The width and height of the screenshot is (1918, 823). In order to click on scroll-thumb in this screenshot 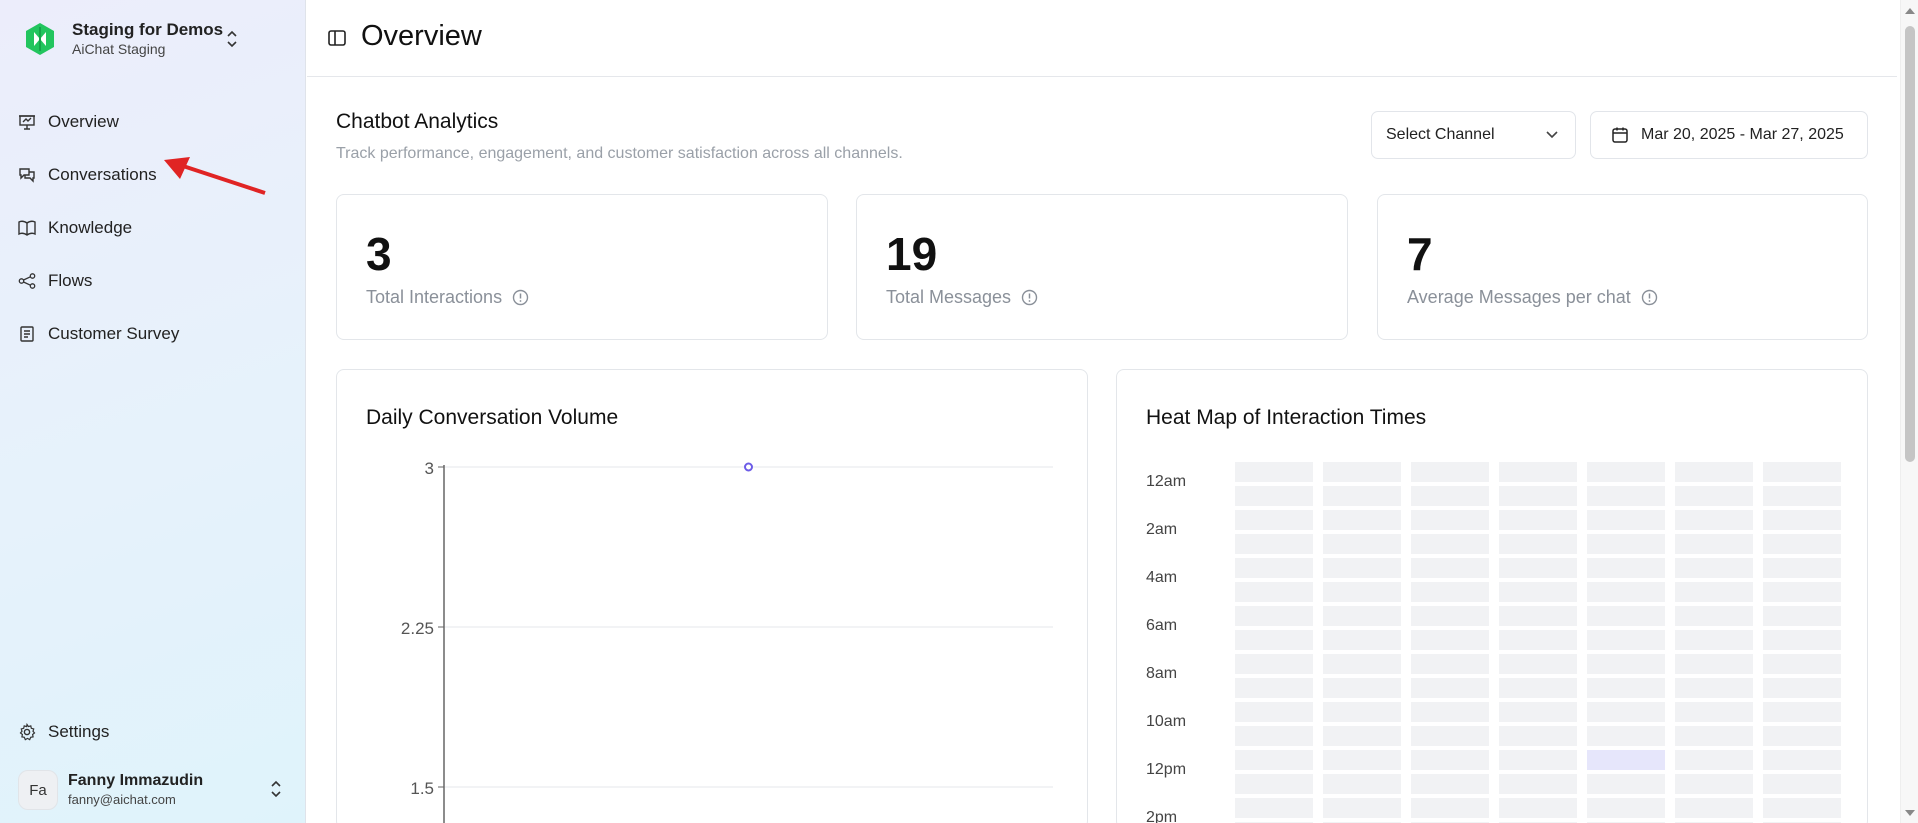, I will do `click(1910, 244)`.